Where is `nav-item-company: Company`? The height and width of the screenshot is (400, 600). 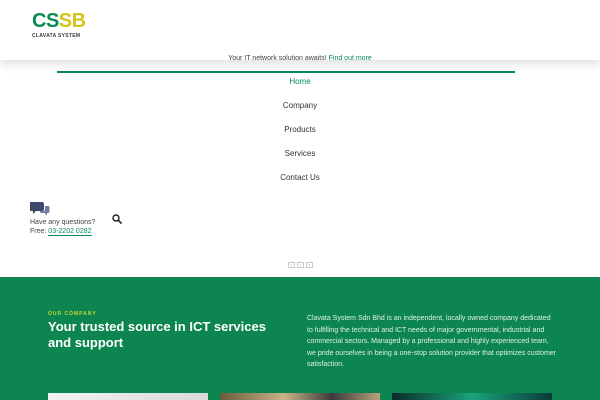 nav-item-company: Company is located at coordinates (300, 105).